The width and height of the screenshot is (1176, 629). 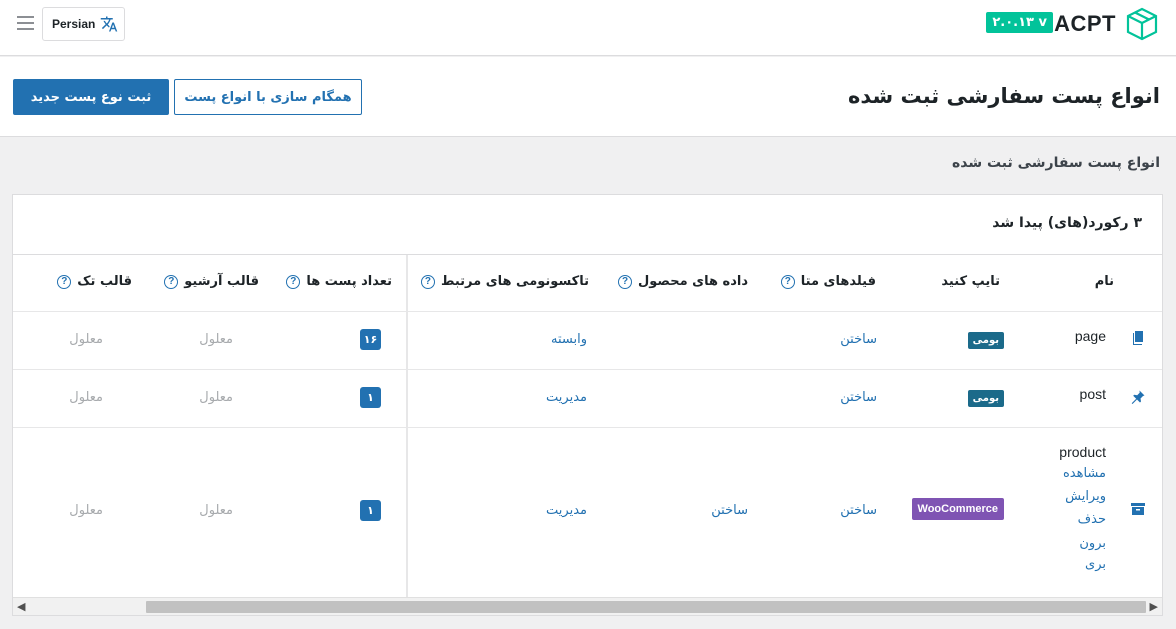 I want to click on pin-icon, so click(x=1138, y=399).